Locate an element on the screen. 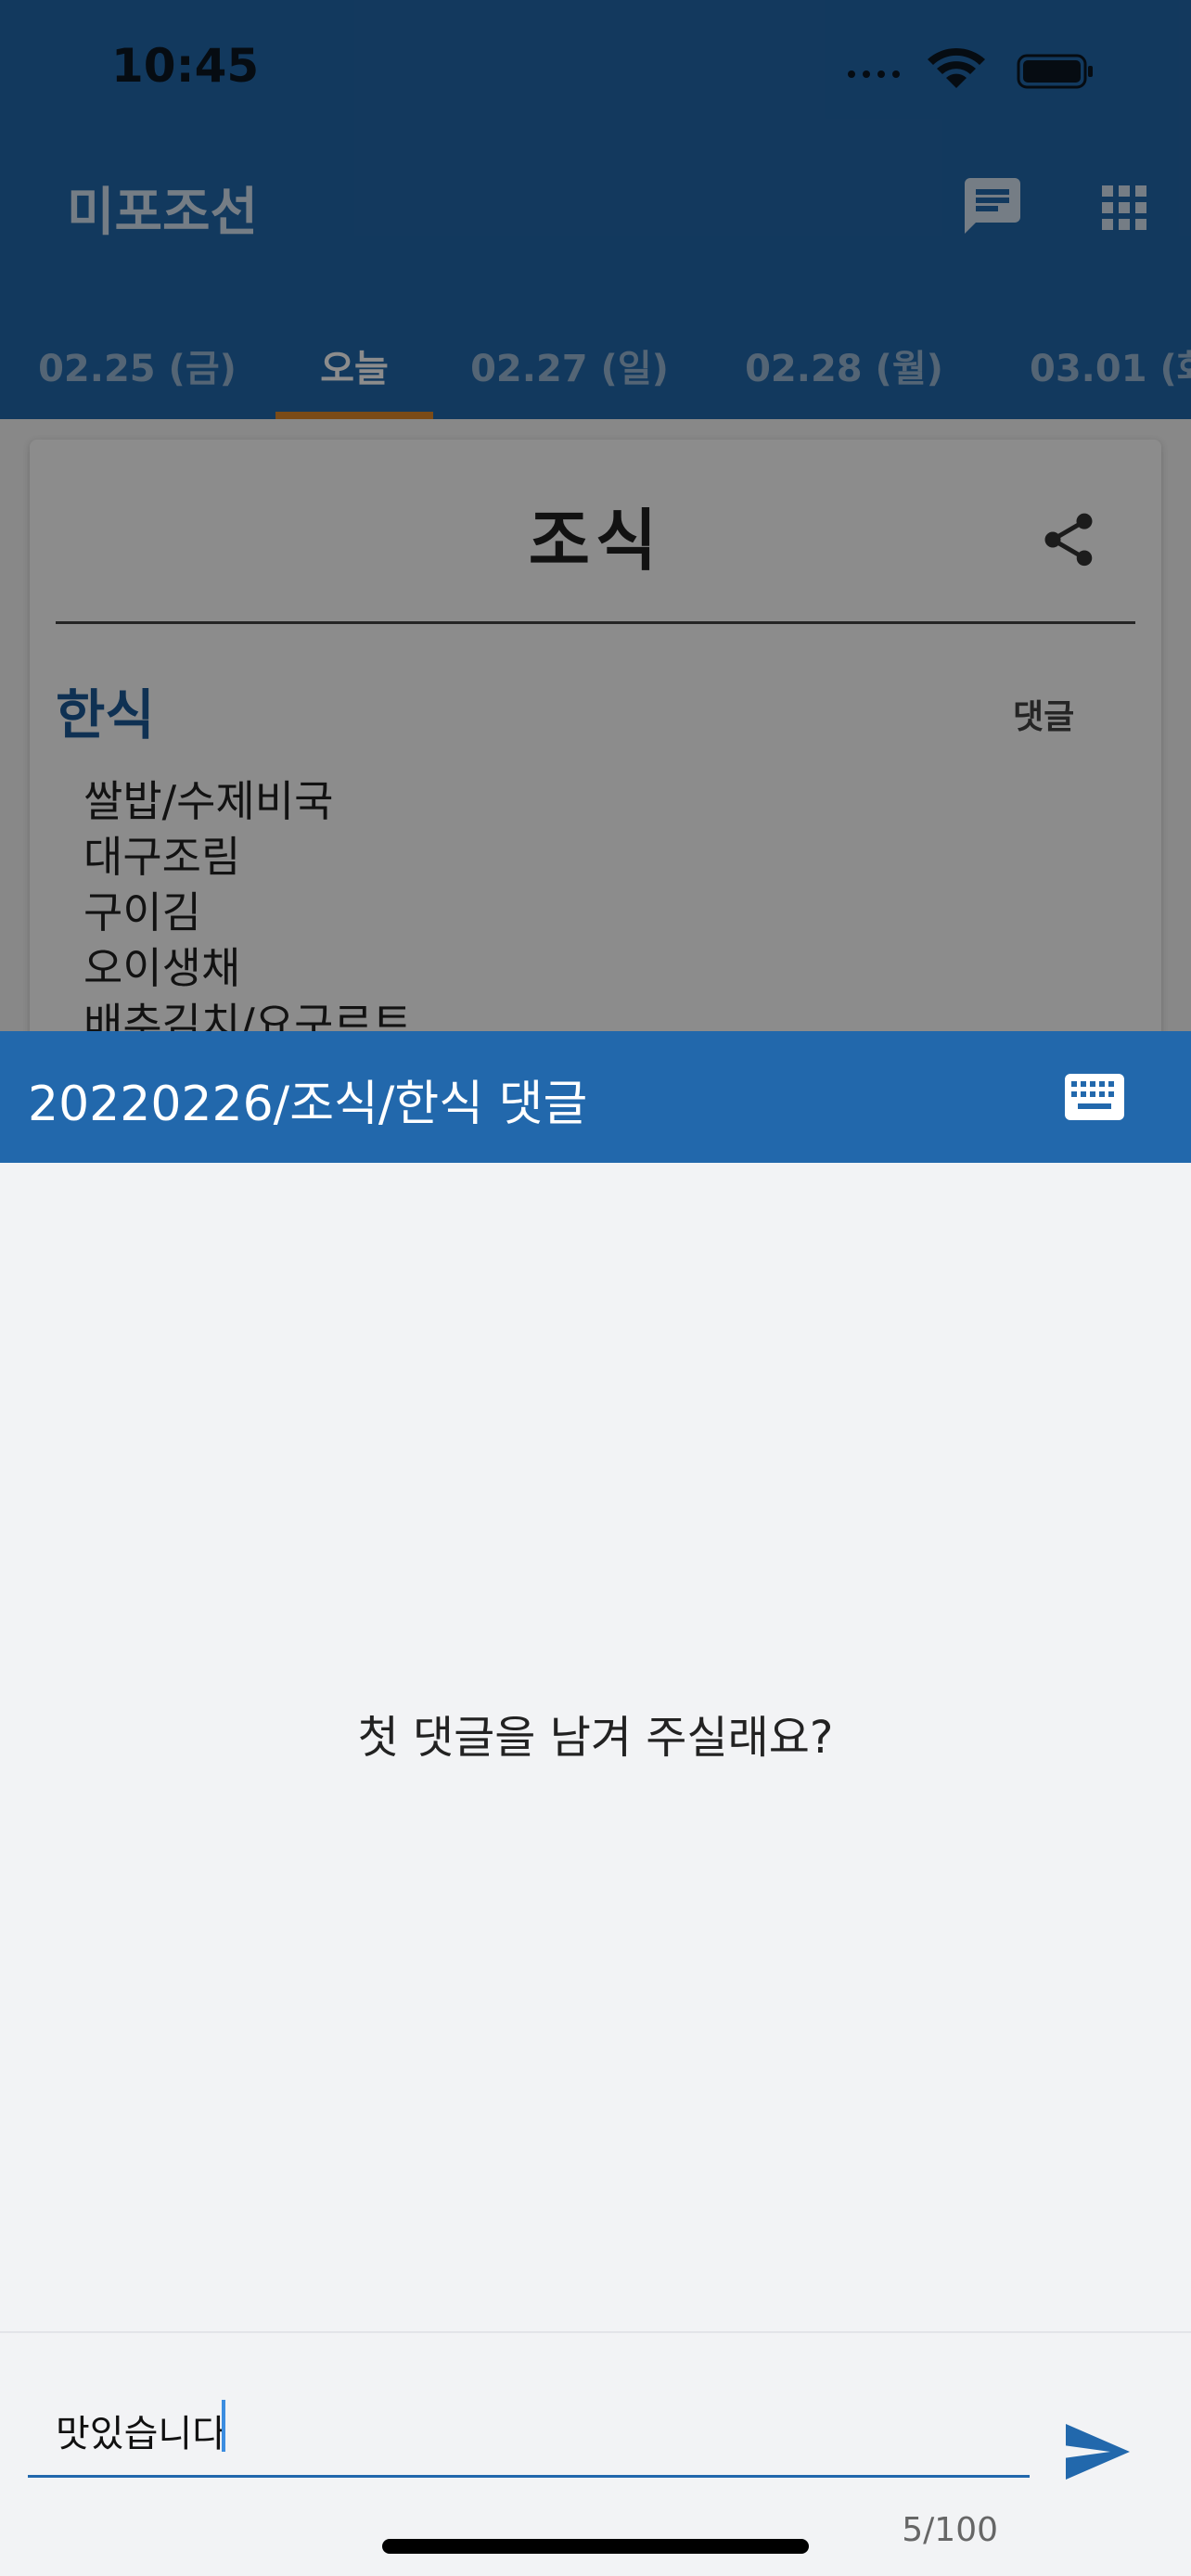 This screenshot has height=2576, width=1191. char-counter: 5/100 is located at coordinates (950, 2530).